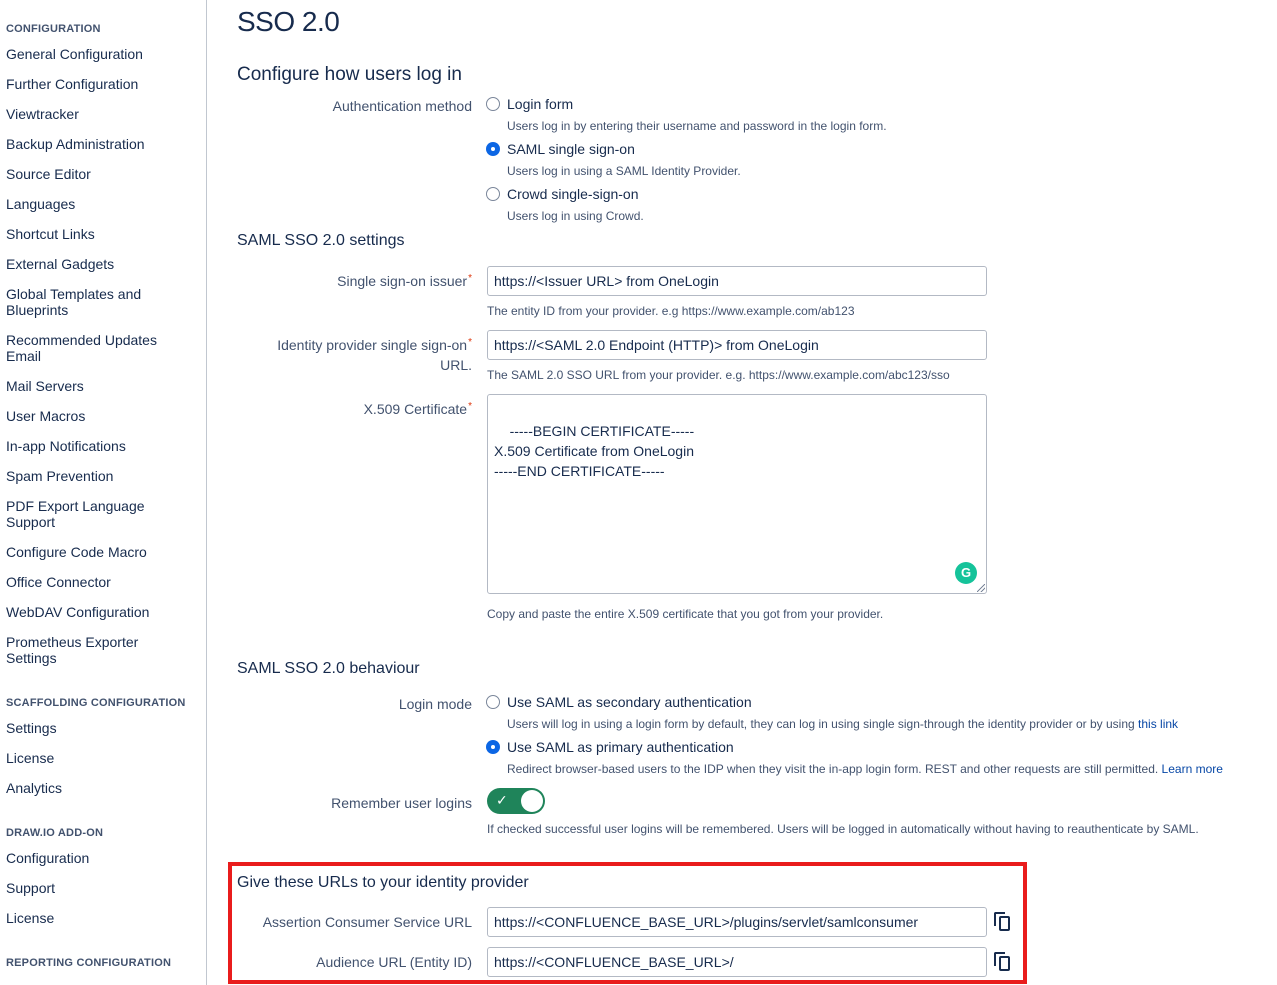  I want to click on issuer-input: https://<Issuer URL> from OneLogin, so click(737, 281).